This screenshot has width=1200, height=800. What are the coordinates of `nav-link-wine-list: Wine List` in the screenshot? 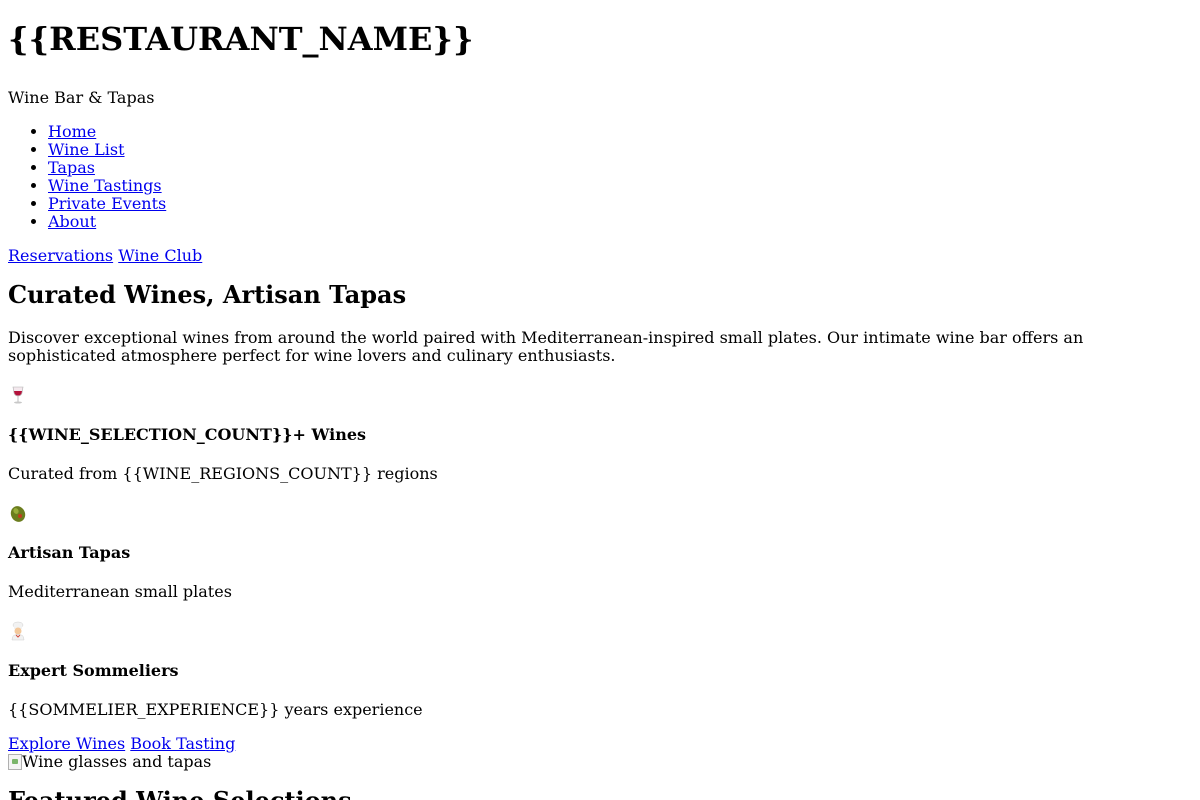 It's located at (86, 149).